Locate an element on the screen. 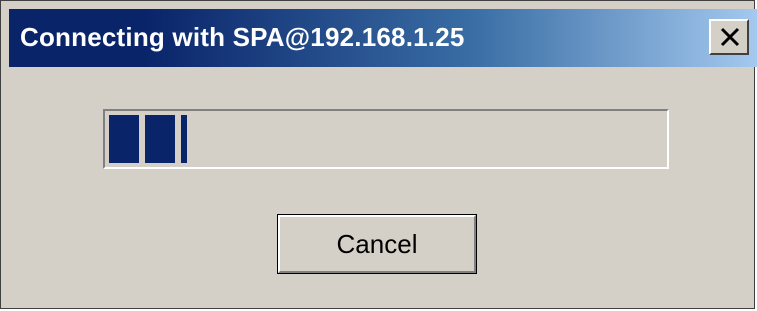 This screenshot has height=311, width=757. cancel-button-face: Cancel is located at coordinates (377, 244).